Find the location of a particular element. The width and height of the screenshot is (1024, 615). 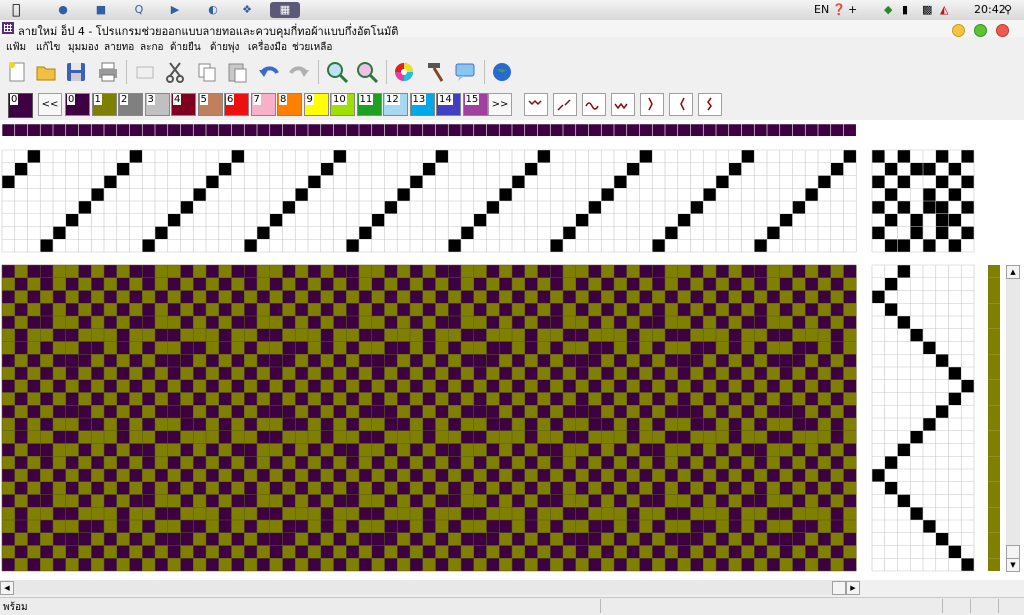

menu-pattern: ลายทอ is located at coordinates (119, 47).